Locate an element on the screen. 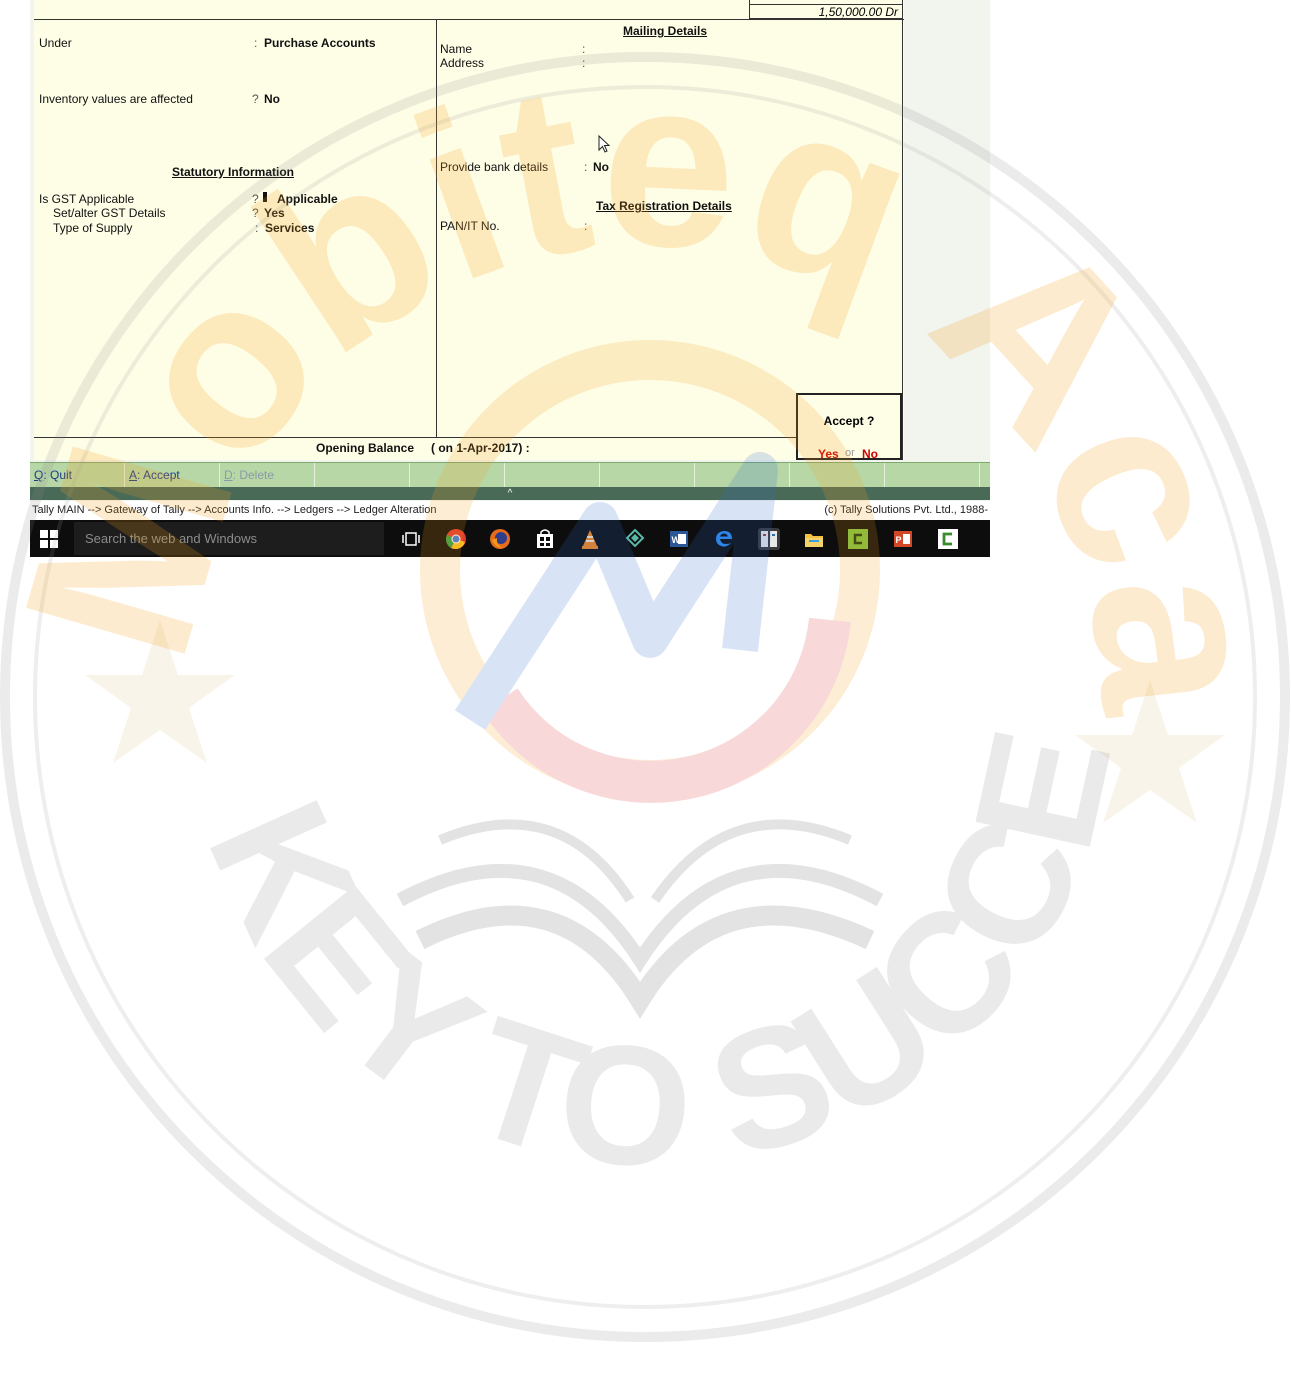 This screenshot has width=1291, height=1395. accept-yes-button: Yes is located at coordinates (828, 454).